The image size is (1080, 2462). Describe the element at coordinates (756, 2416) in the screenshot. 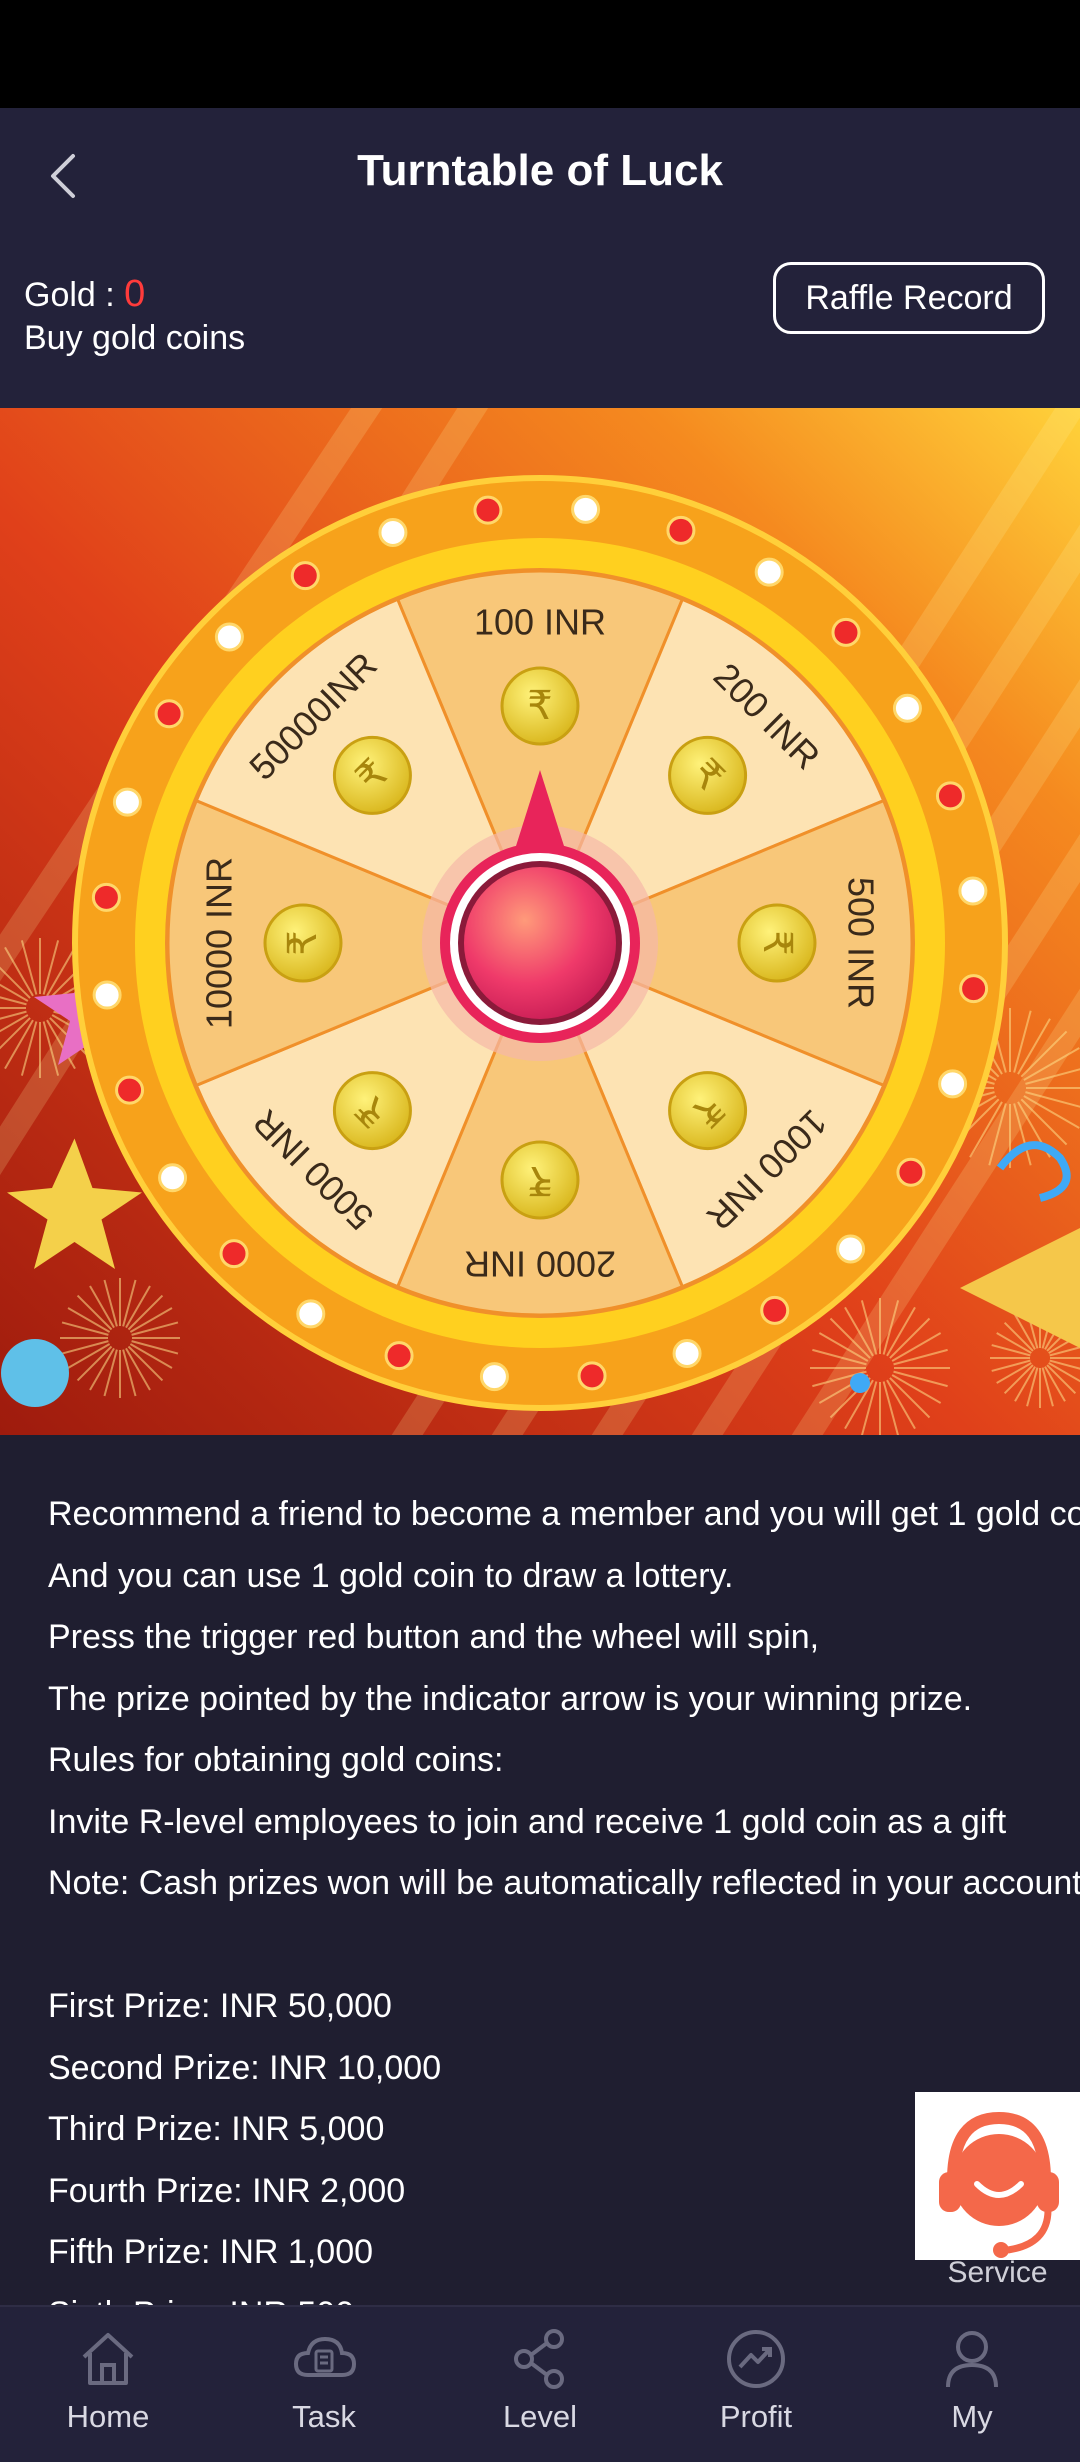

I see `nav-profit-label: Profit` at that location.